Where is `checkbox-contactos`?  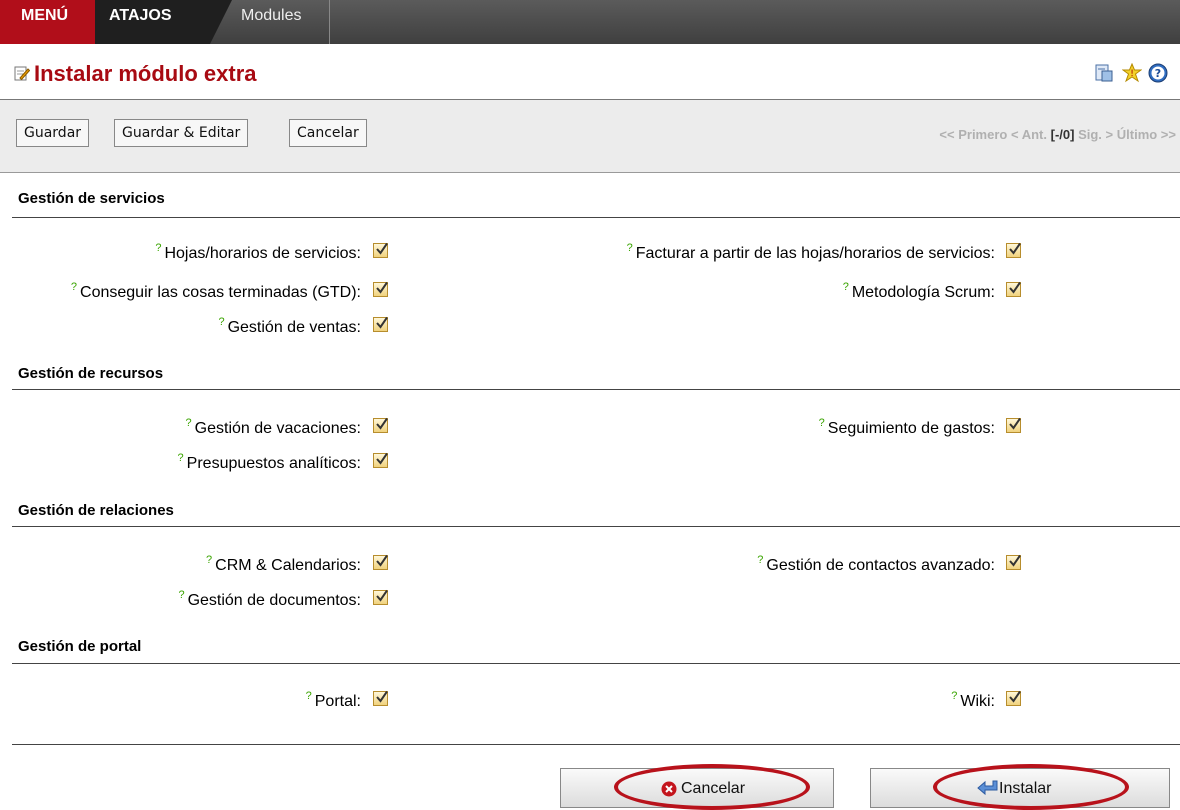 checkbox-contactos is located at coordinates (1013, 562).